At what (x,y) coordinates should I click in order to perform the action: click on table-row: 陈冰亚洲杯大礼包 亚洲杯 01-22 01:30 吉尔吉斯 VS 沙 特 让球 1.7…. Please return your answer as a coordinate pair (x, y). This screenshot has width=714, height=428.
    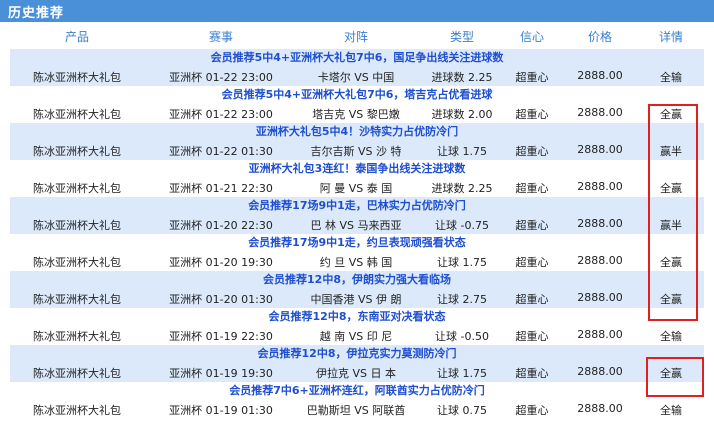
    Looking at the image, I should click on (357, 150).